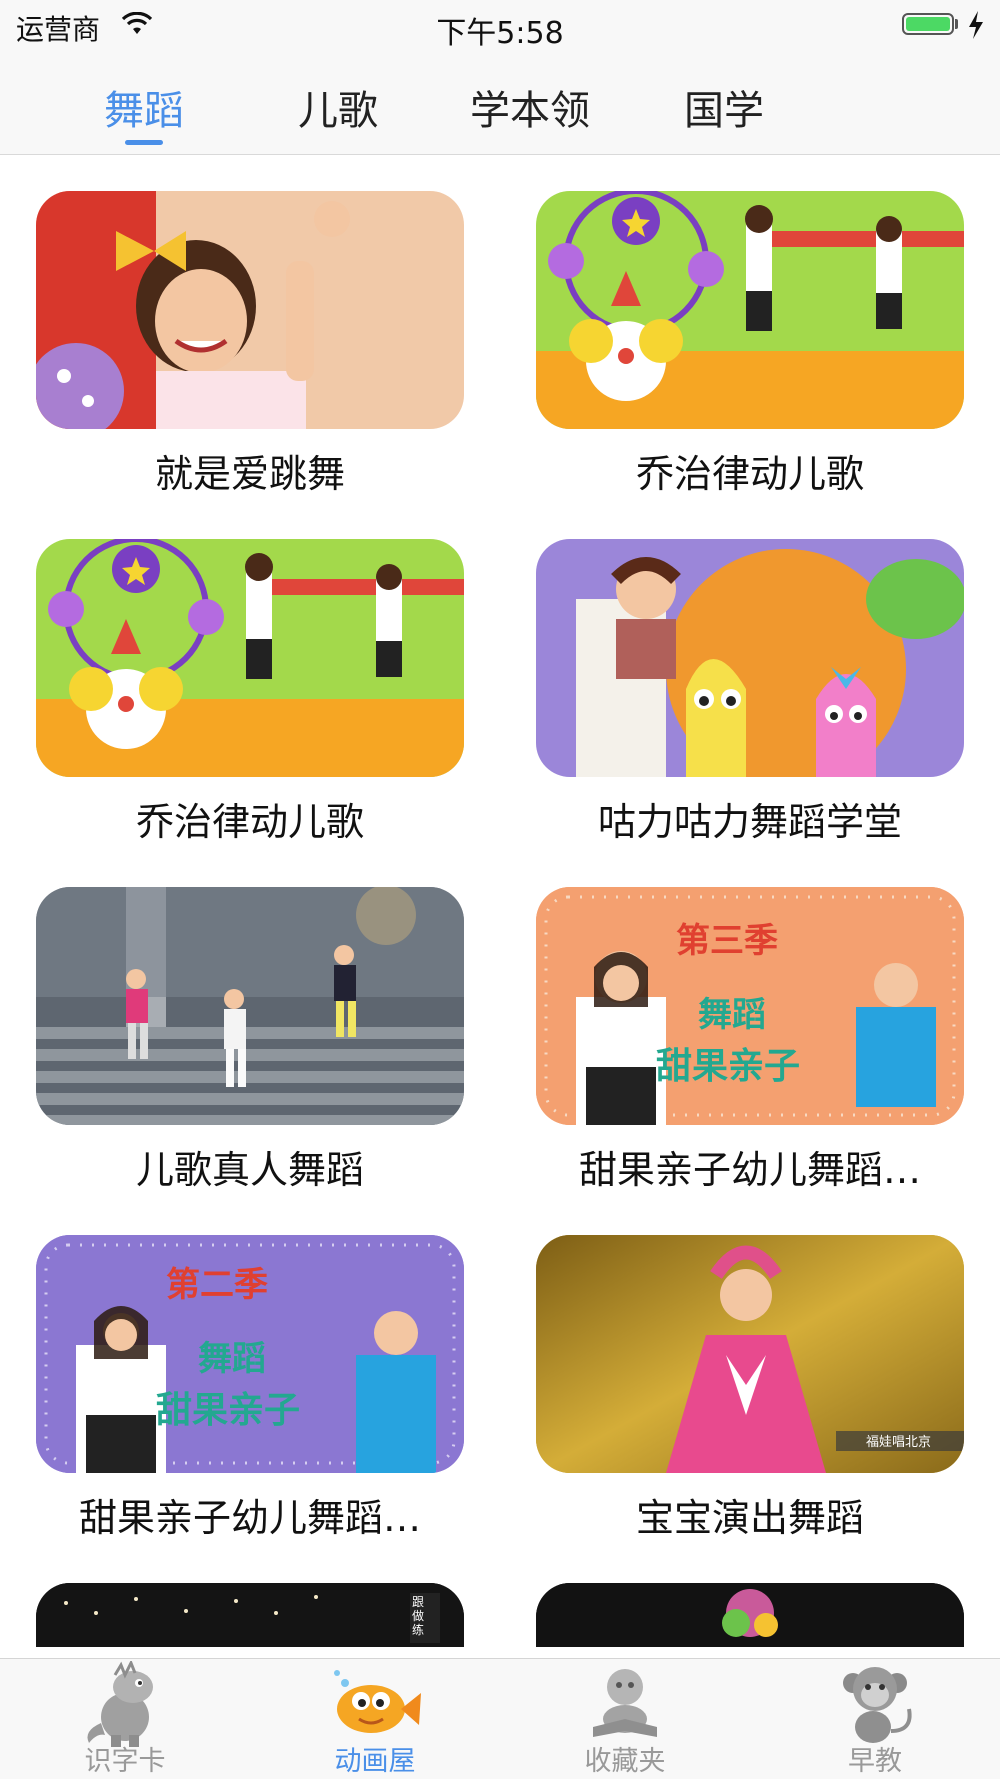 The width and height of the screenshot is (1000, 1779). What do you see at coordinates (749, 822) in the screenshot?
I see `video-title: 咕力咕力舞蹈学堂` at bounding box center [749, 822].